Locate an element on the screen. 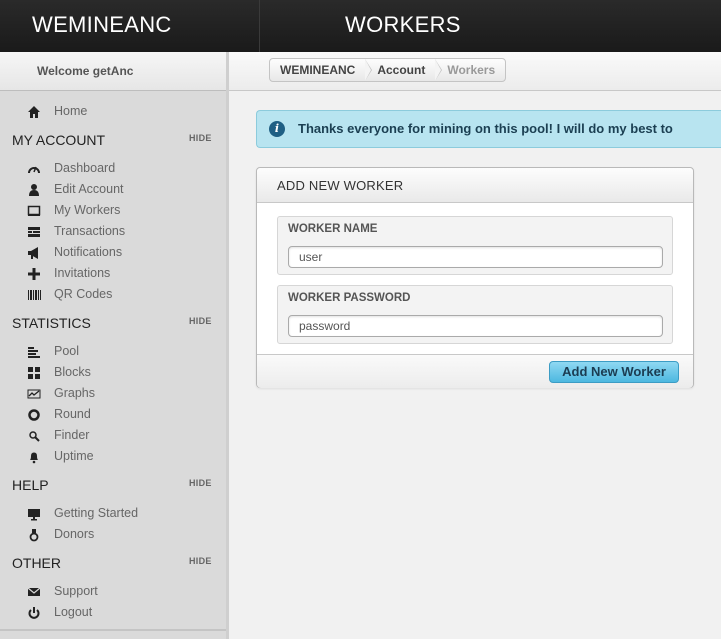  breadcrumb-label: Account is located at coordinates (401, 70).